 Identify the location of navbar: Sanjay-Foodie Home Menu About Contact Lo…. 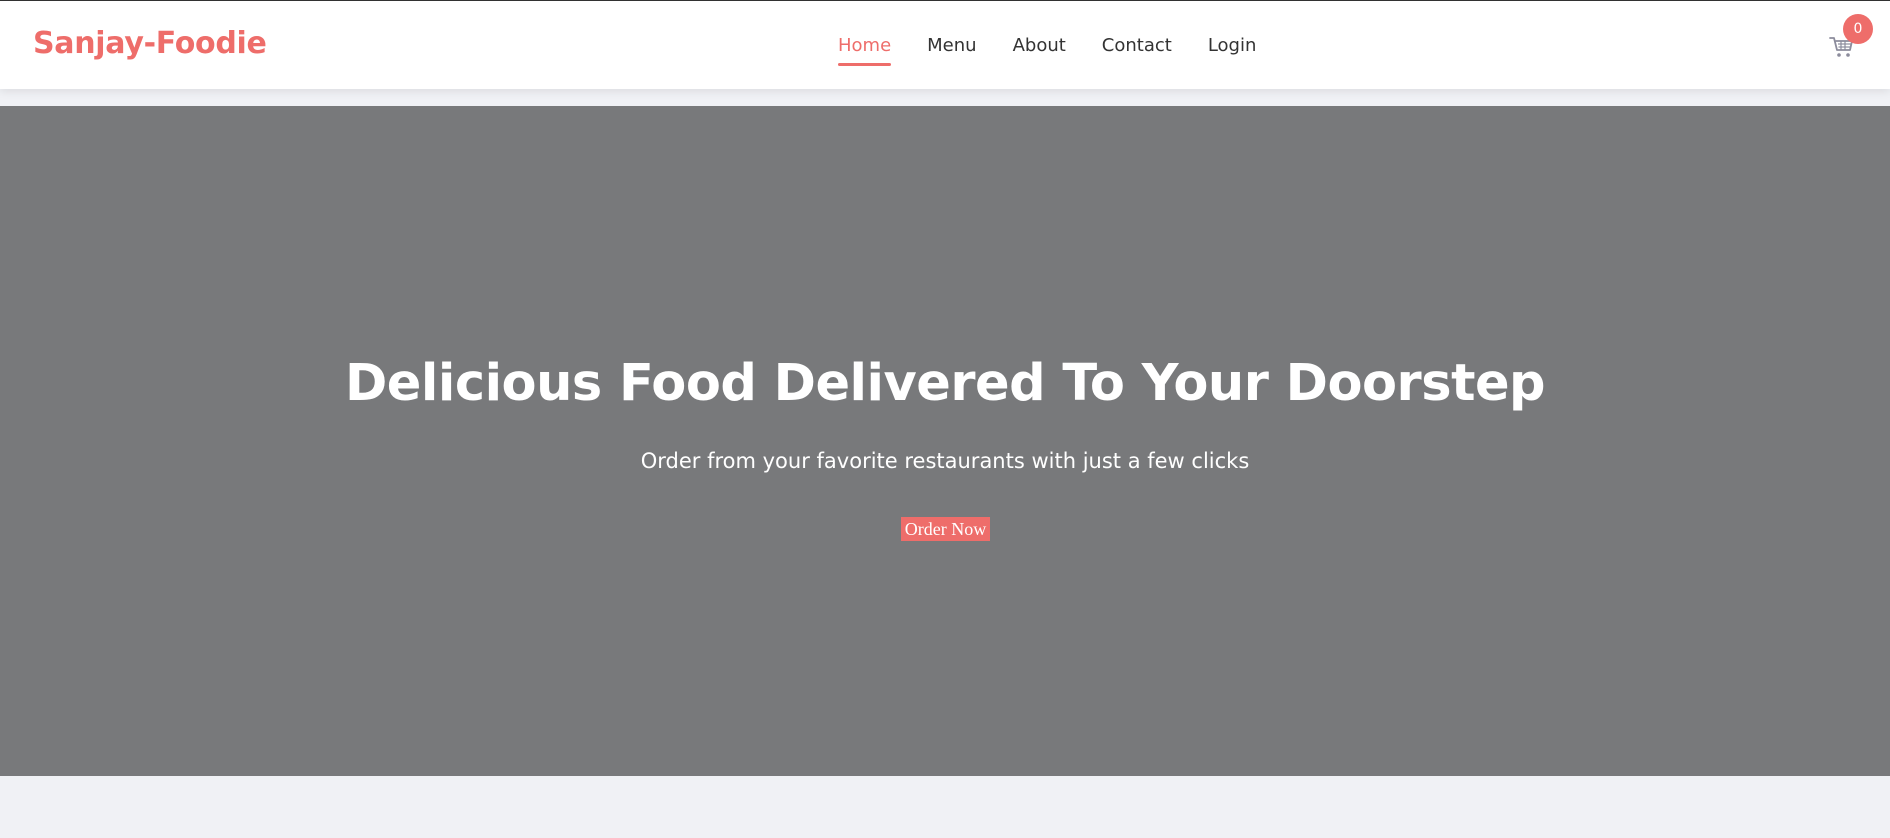
(945, 45).